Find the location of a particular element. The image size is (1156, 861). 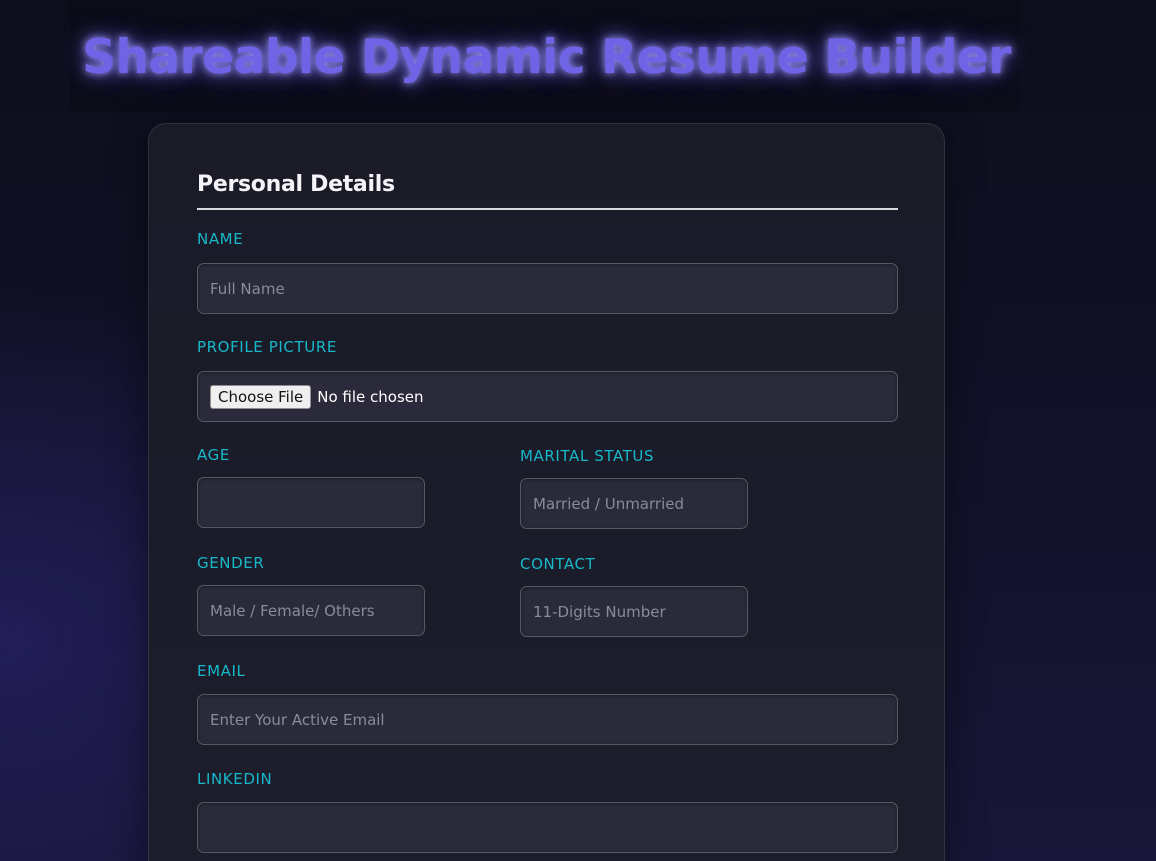

name-field-box is located at coordinates (547, 288).